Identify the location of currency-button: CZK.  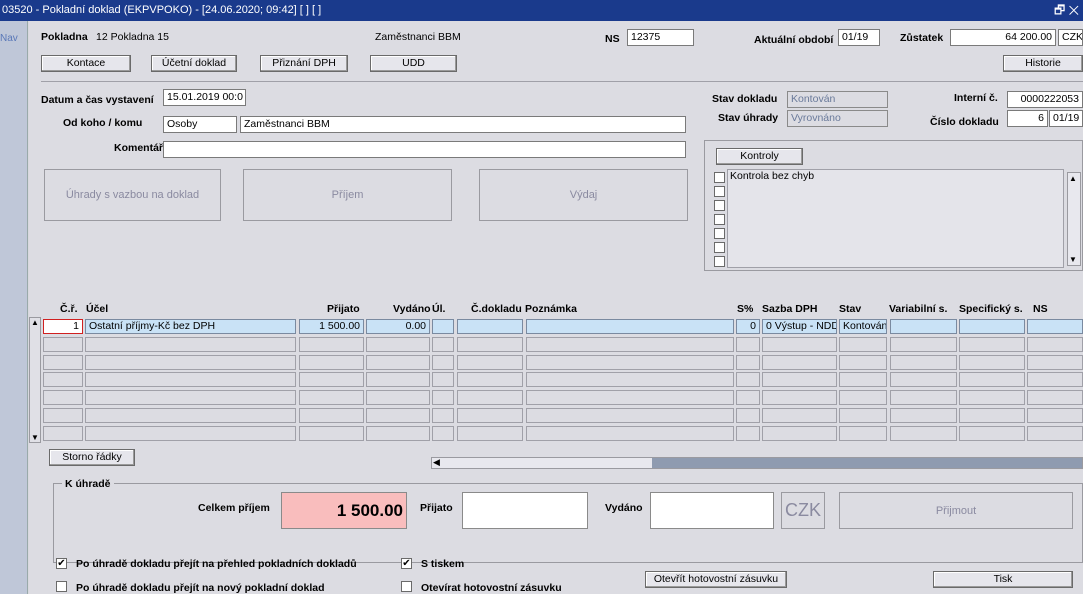
(803, 510).